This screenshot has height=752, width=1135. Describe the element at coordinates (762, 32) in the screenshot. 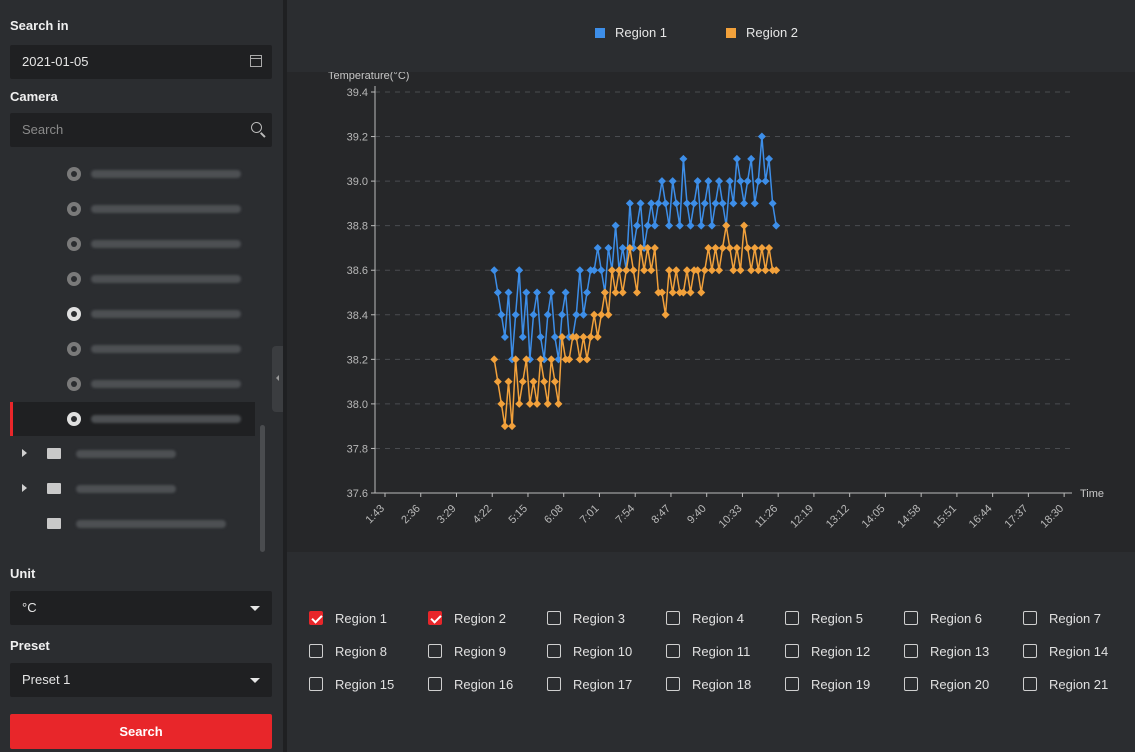

I see `legend-item-region-2: Region 2` at that location.